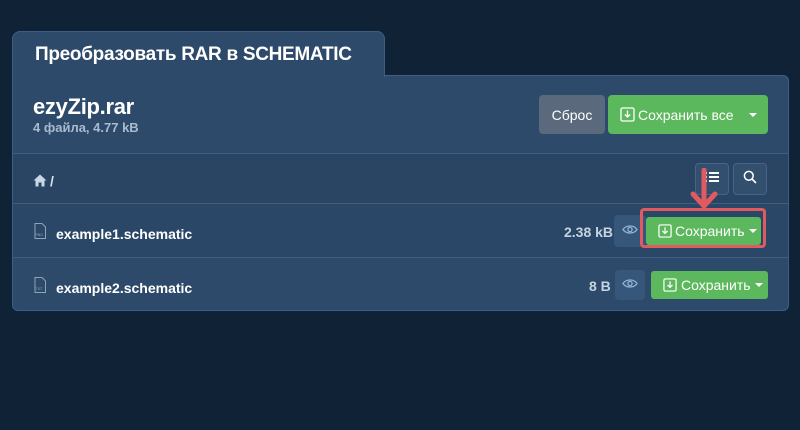 Image resolution: width=800 pixels, height=430 pixels. Describe the element at coordinates (400, 178) in the screenshot. I see `path-bar: /` at that location.